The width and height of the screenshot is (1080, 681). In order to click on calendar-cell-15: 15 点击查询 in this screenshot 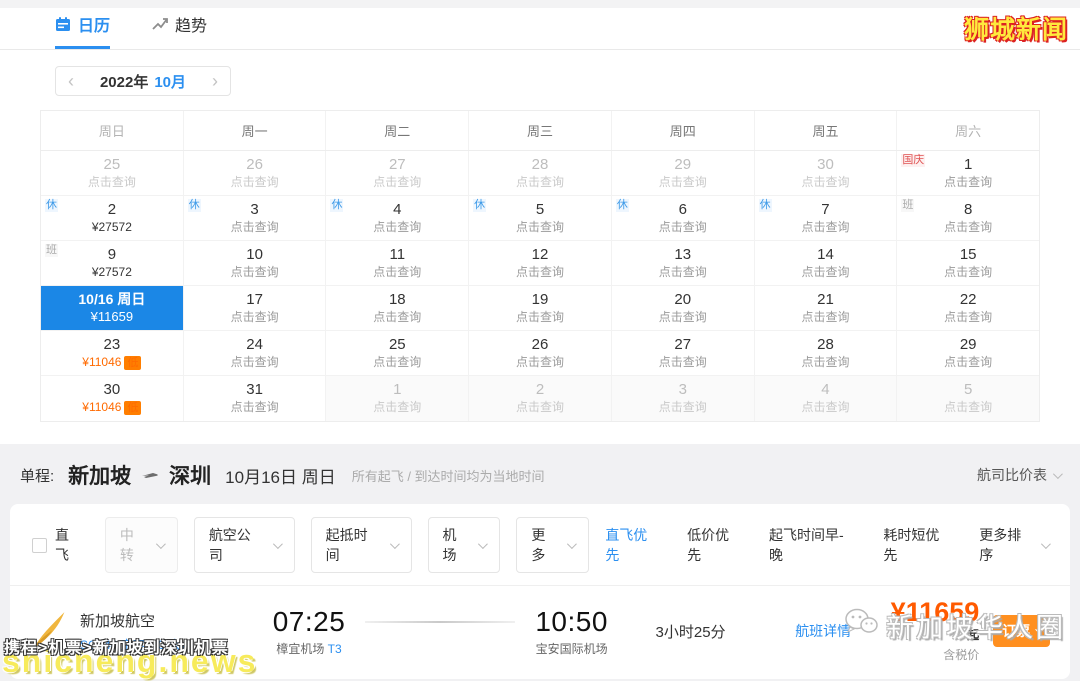, I will do `click(968, 263)`.